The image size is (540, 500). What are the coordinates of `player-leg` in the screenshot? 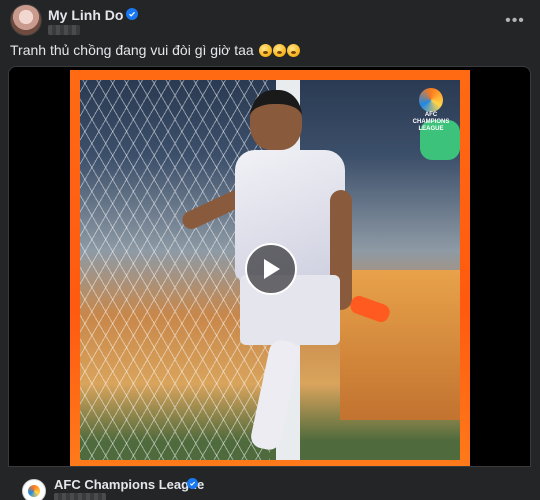 It's located at (275, 395).